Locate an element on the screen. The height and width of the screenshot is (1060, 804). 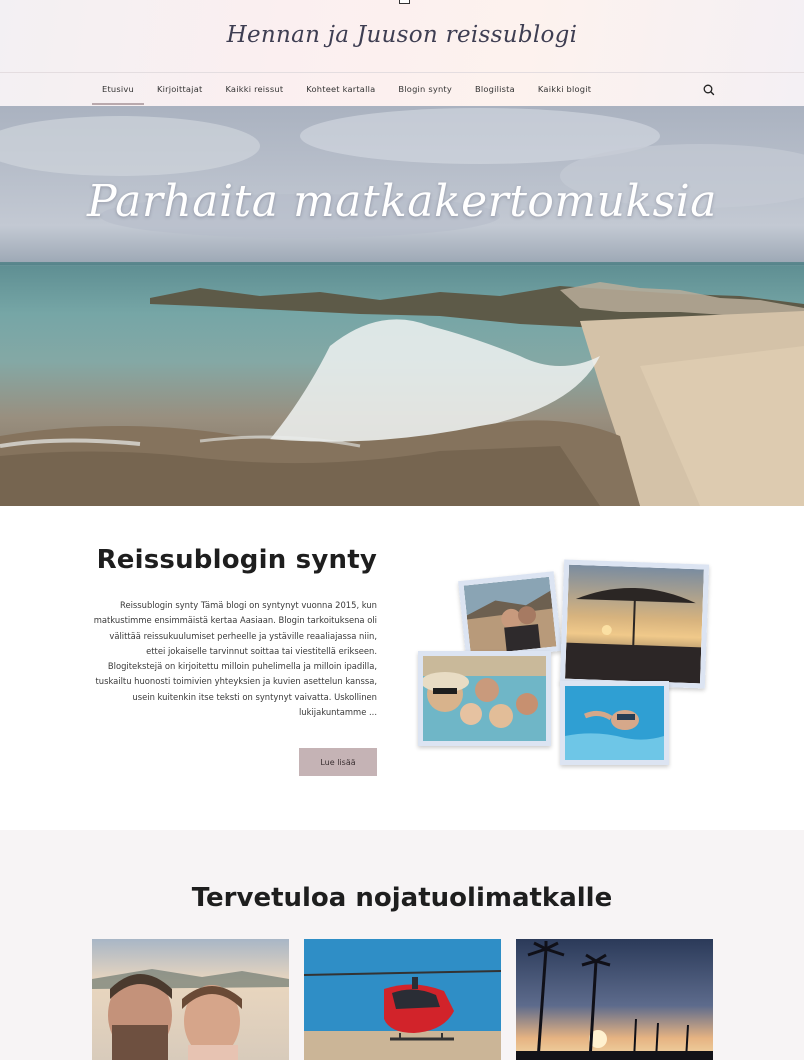
site-title: Hennan ja Juuson reissublogi is located at coordinates (402, 35).